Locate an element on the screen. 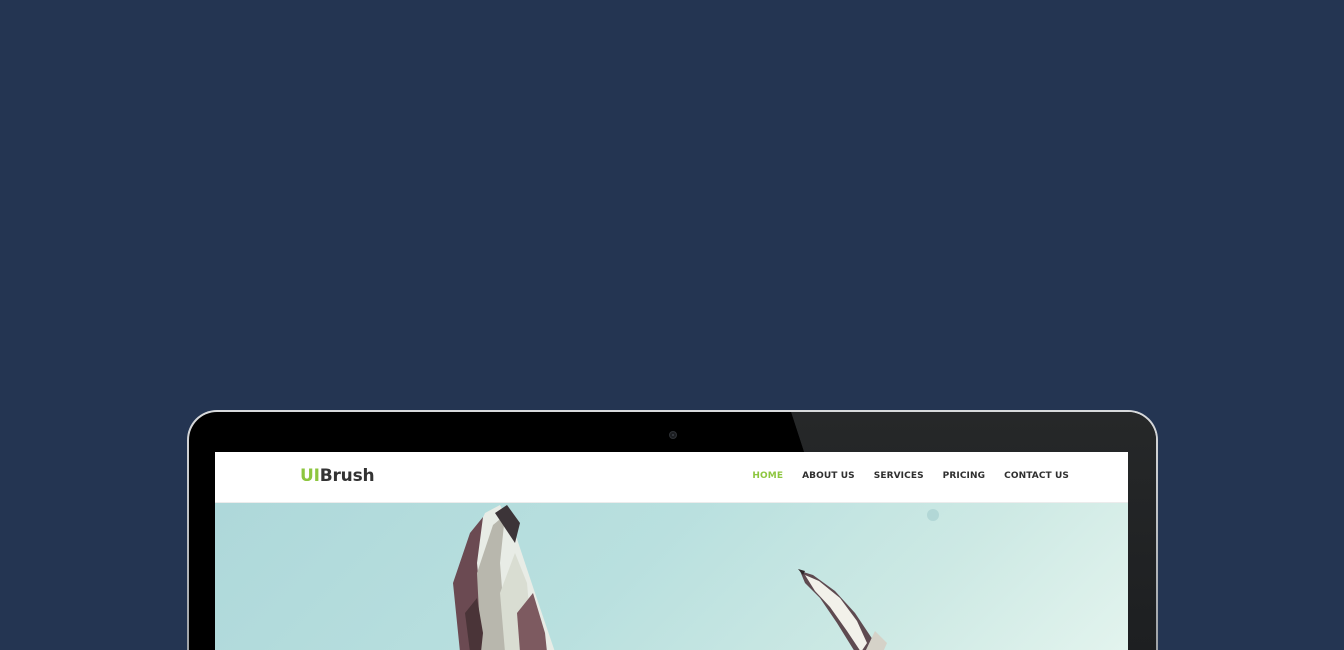 The image size is (1344, 650). nav-item-contact-us: CONTACT US is located at coordinates (1036, 476).